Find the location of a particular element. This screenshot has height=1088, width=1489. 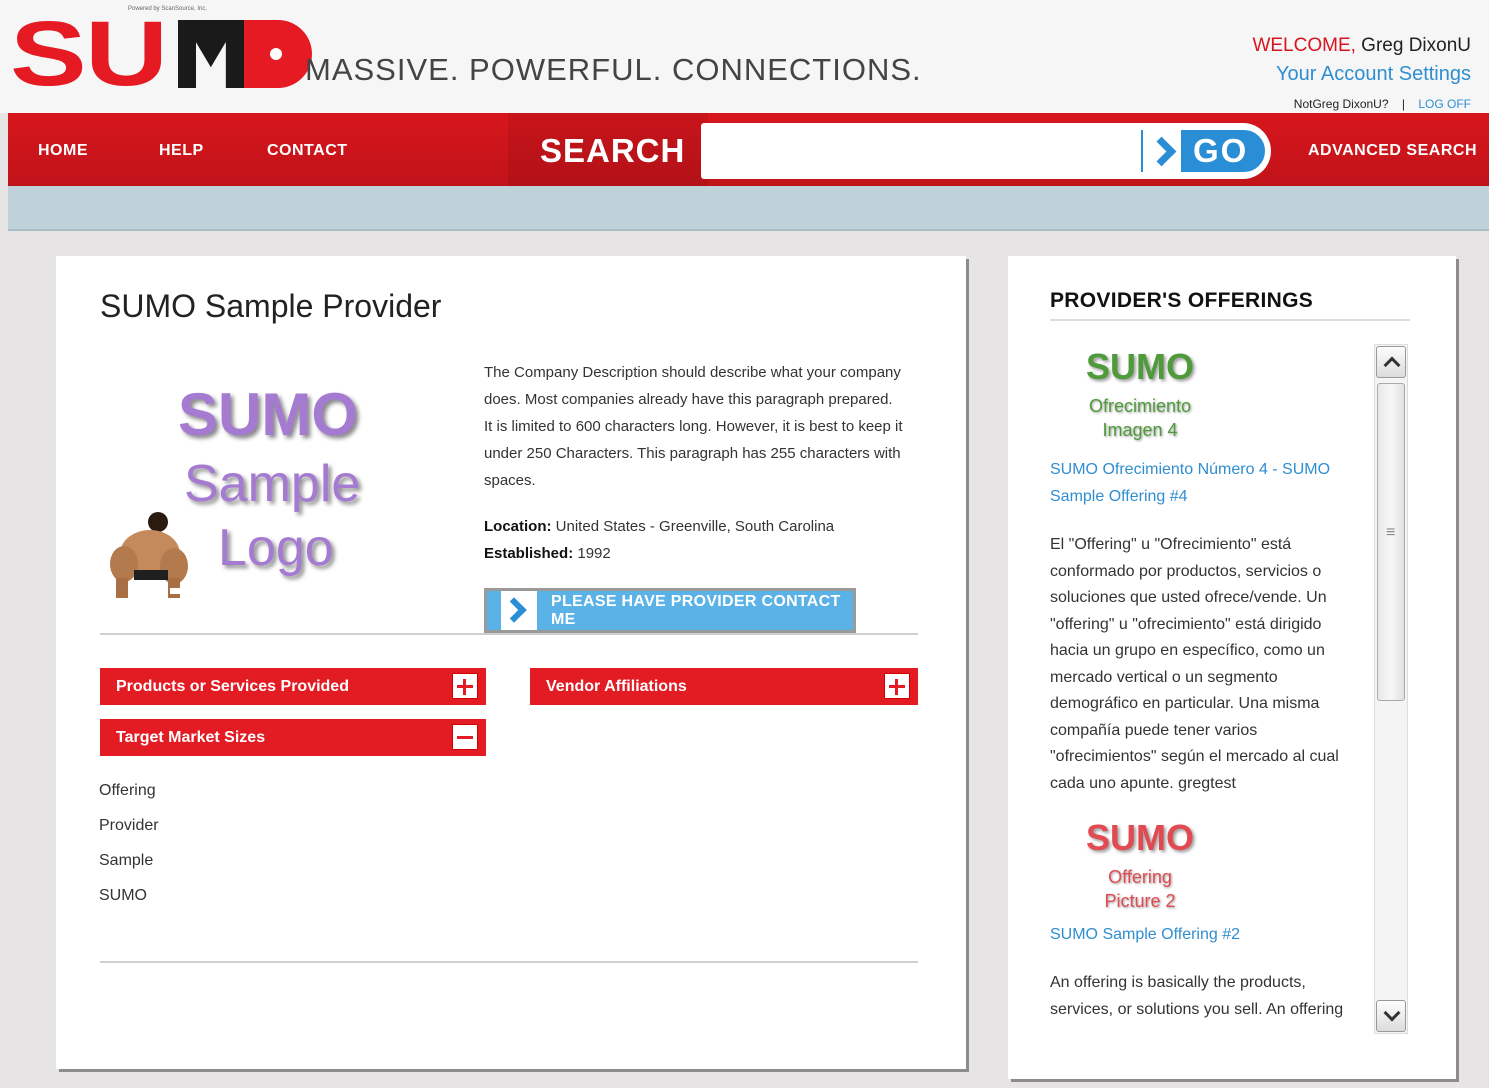

offerings-scrollbar is located at coordinates (1391, 689).